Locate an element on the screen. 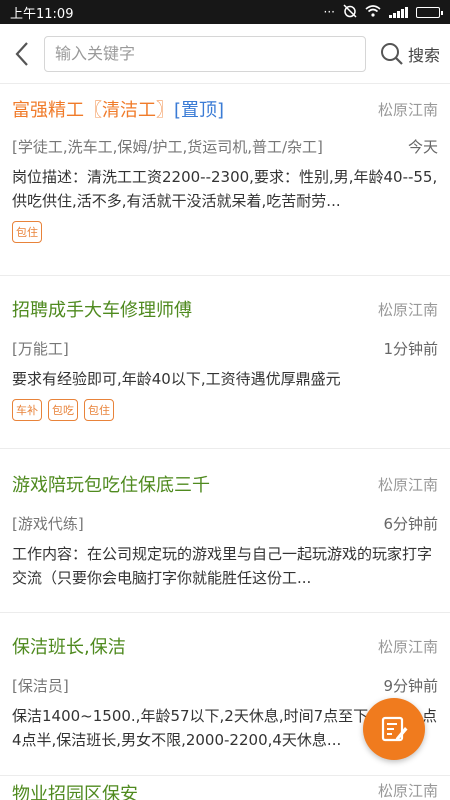 Image resolution: width=450 pixels, height=800 pixels. edit-note-icon is located at coordinates (394, 729).